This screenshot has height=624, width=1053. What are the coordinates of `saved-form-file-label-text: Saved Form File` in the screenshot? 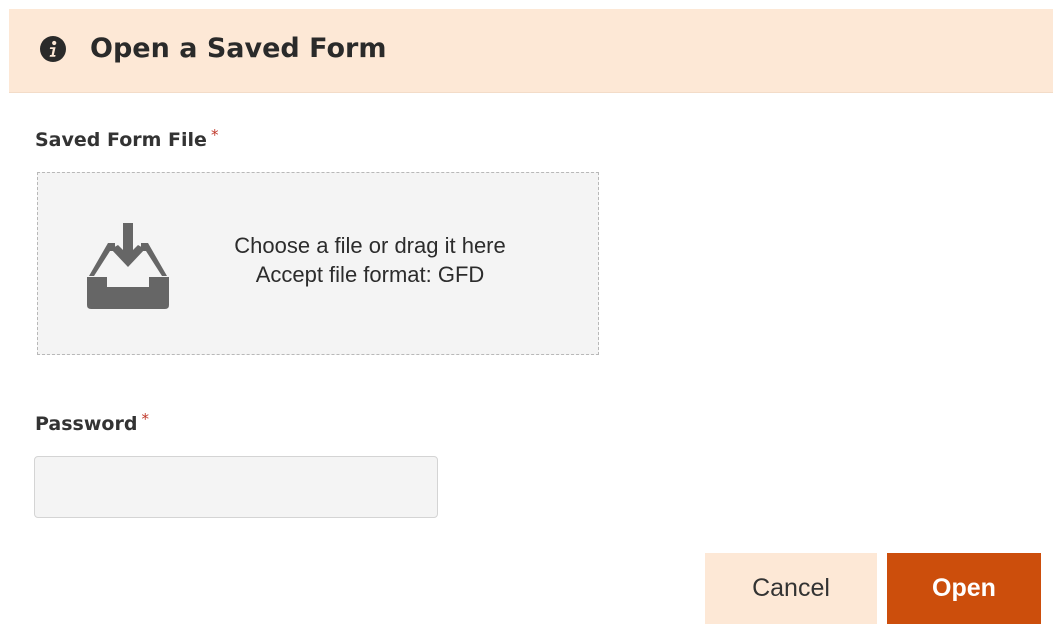 It's located at (121, 140).